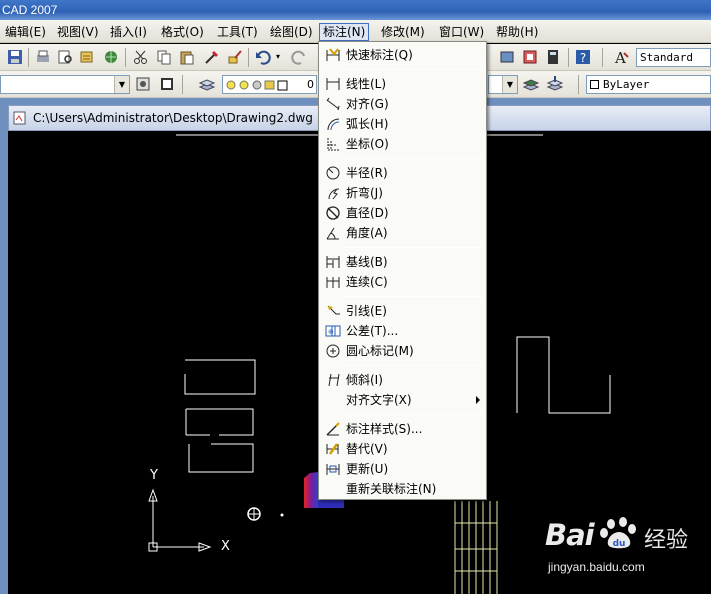 The width and height of the screenshot is (711, 594). Describe the element at coordinates (78, 32) in the screenshot. I see `menu-view: 视图(V)` at that location.